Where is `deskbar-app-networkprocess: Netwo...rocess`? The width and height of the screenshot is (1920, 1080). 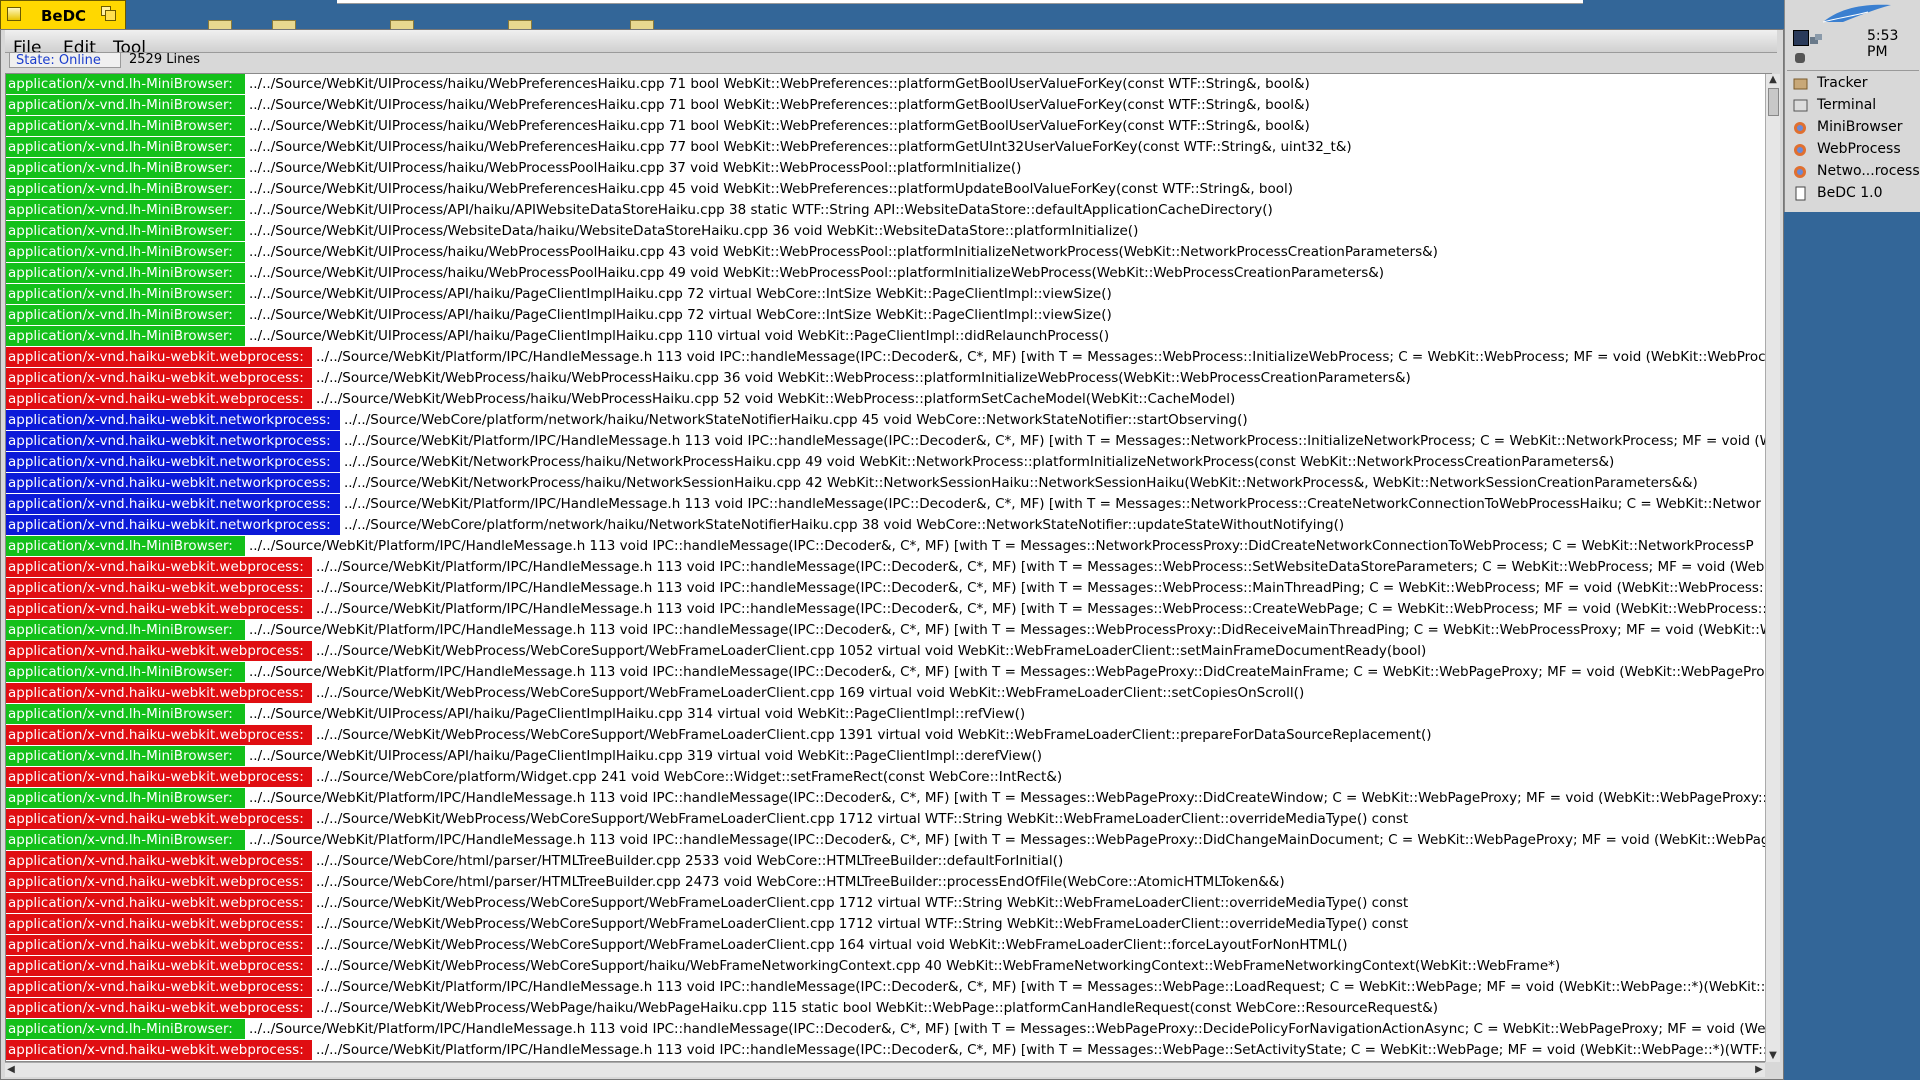 deskbar-app-networkprocess: Netwo...rocess is located at coordinates (1853, 171).